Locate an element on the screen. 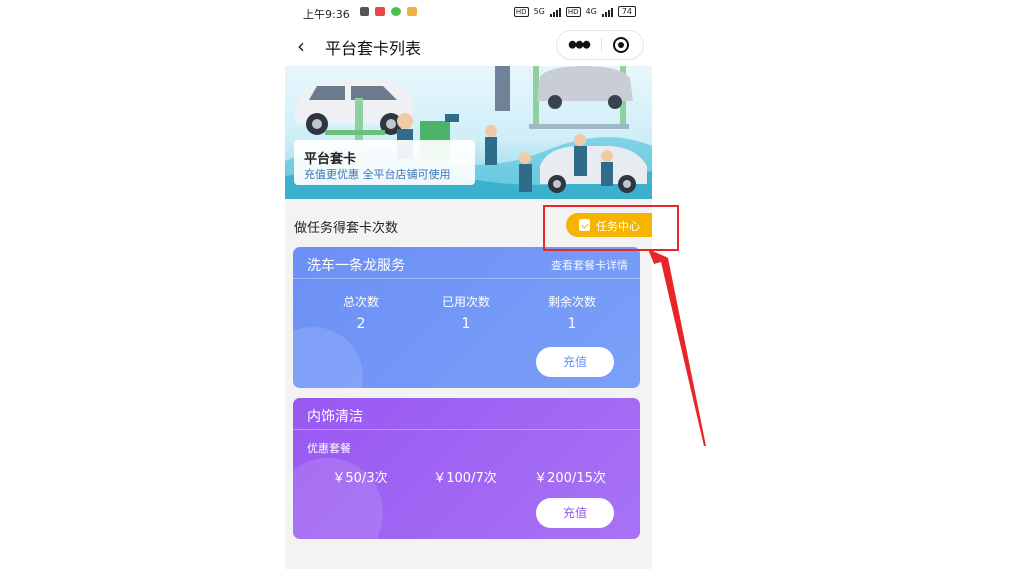 The width and height of the screenshot is (1011, 569). stat-remaining-value: 1 is located at coordinates (572, 324).